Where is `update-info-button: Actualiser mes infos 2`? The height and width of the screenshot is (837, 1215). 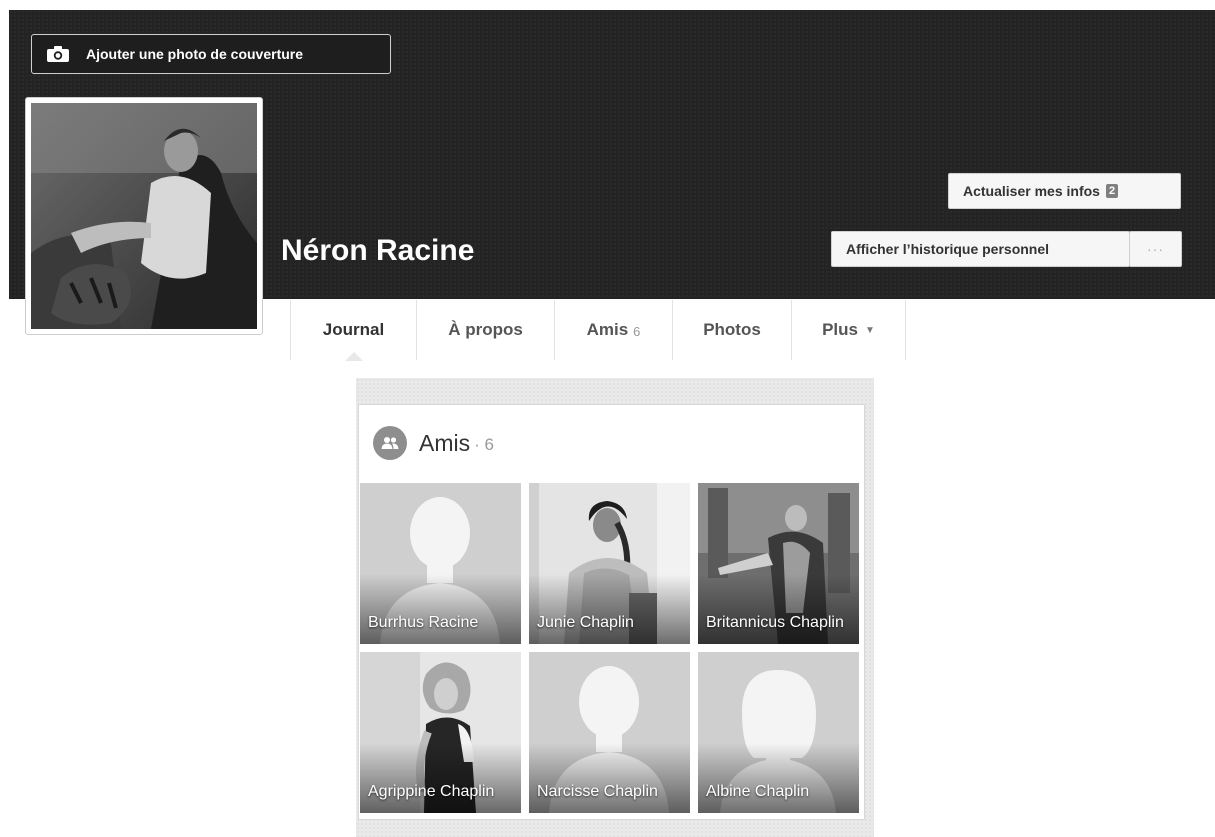
update-info-button: Actualiser mes infos 2 is located at coordinates (1064, 191).